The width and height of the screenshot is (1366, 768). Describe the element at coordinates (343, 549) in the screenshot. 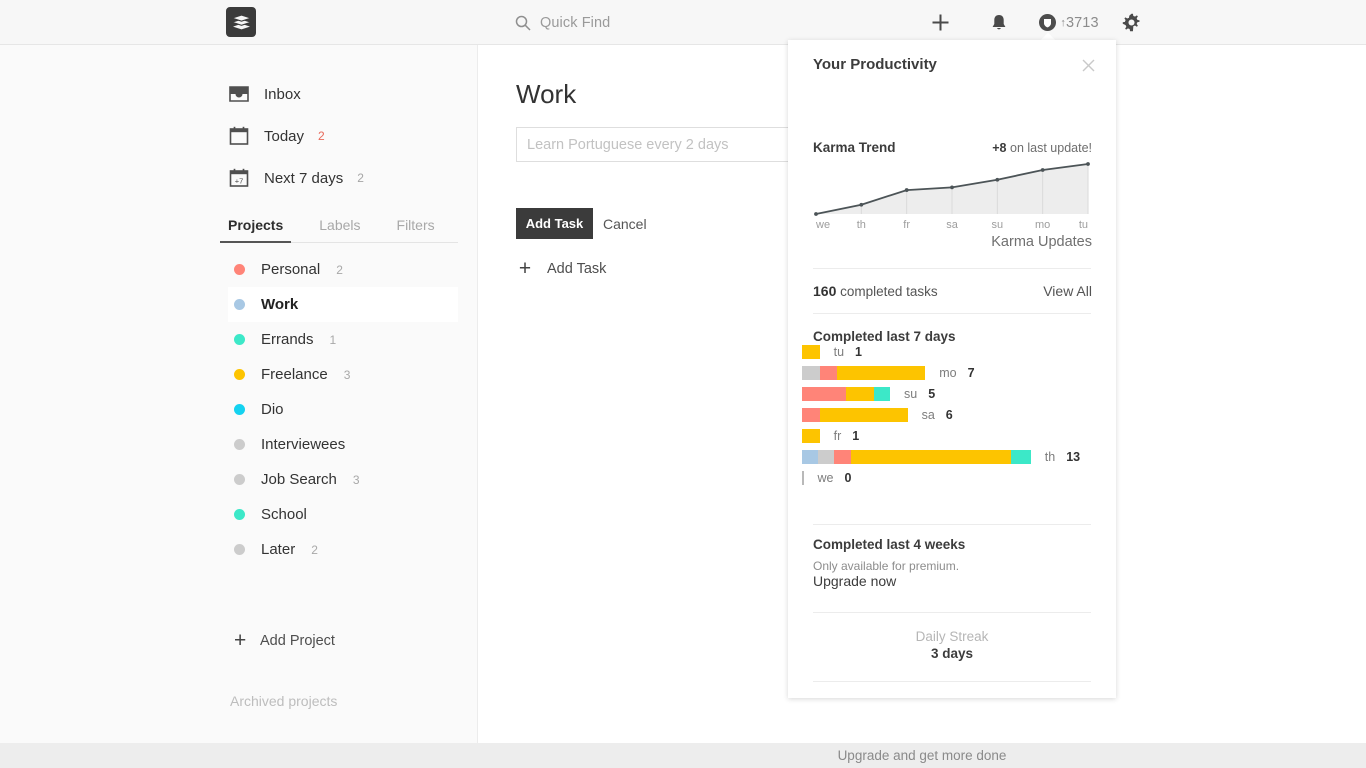

I see `sidebar-project-later: Later 2` at that location.